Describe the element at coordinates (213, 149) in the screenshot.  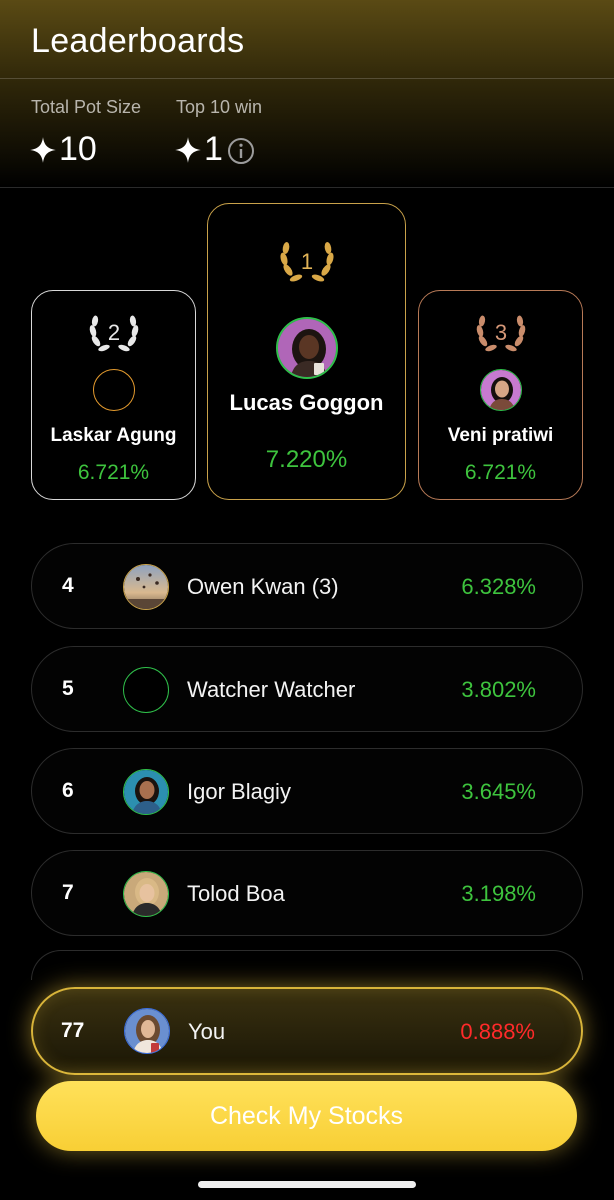
I see `top10-amount: 1` at that location.